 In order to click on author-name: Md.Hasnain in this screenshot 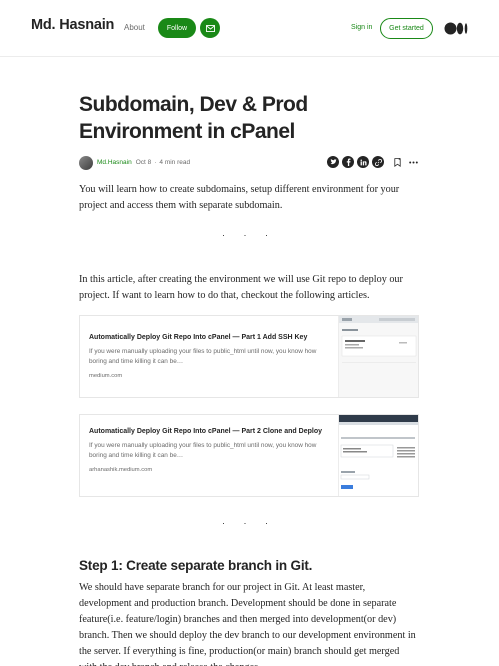, I will do `click(114, 162)`.